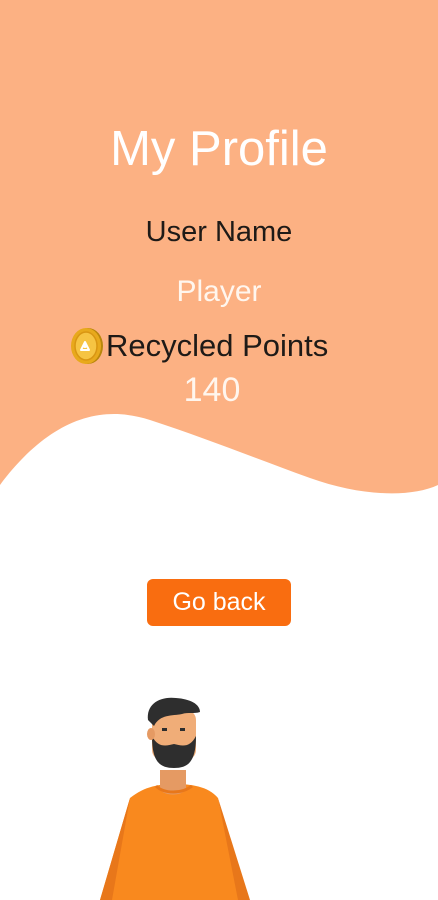  What do you see at coordinates (219, 149) in the screenshot?
I see `page-title: My Profile` at bounding box center [219, 149].